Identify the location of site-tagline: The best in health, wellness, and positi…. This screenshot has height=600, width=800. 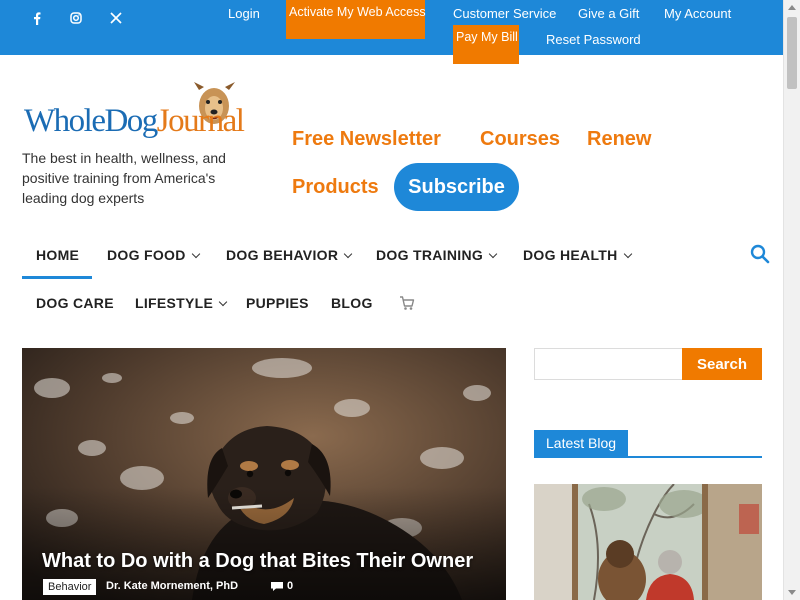
(124, 178).